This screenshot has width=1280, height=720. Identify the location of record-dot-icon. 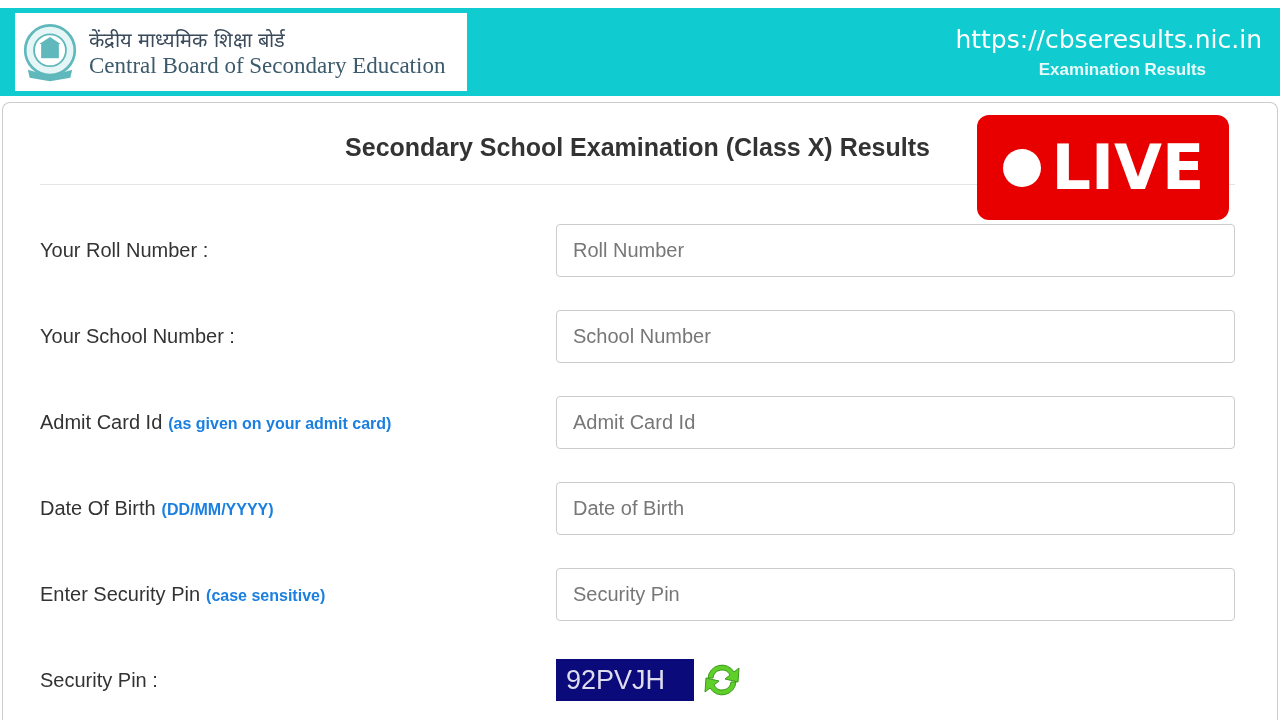
(1021, 167).